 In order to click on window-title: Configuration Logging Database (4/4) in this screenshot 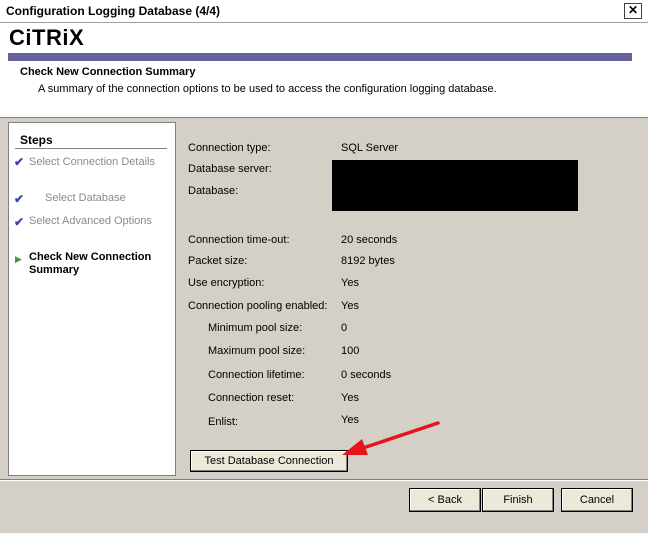, I will do `click(113, 11)`.